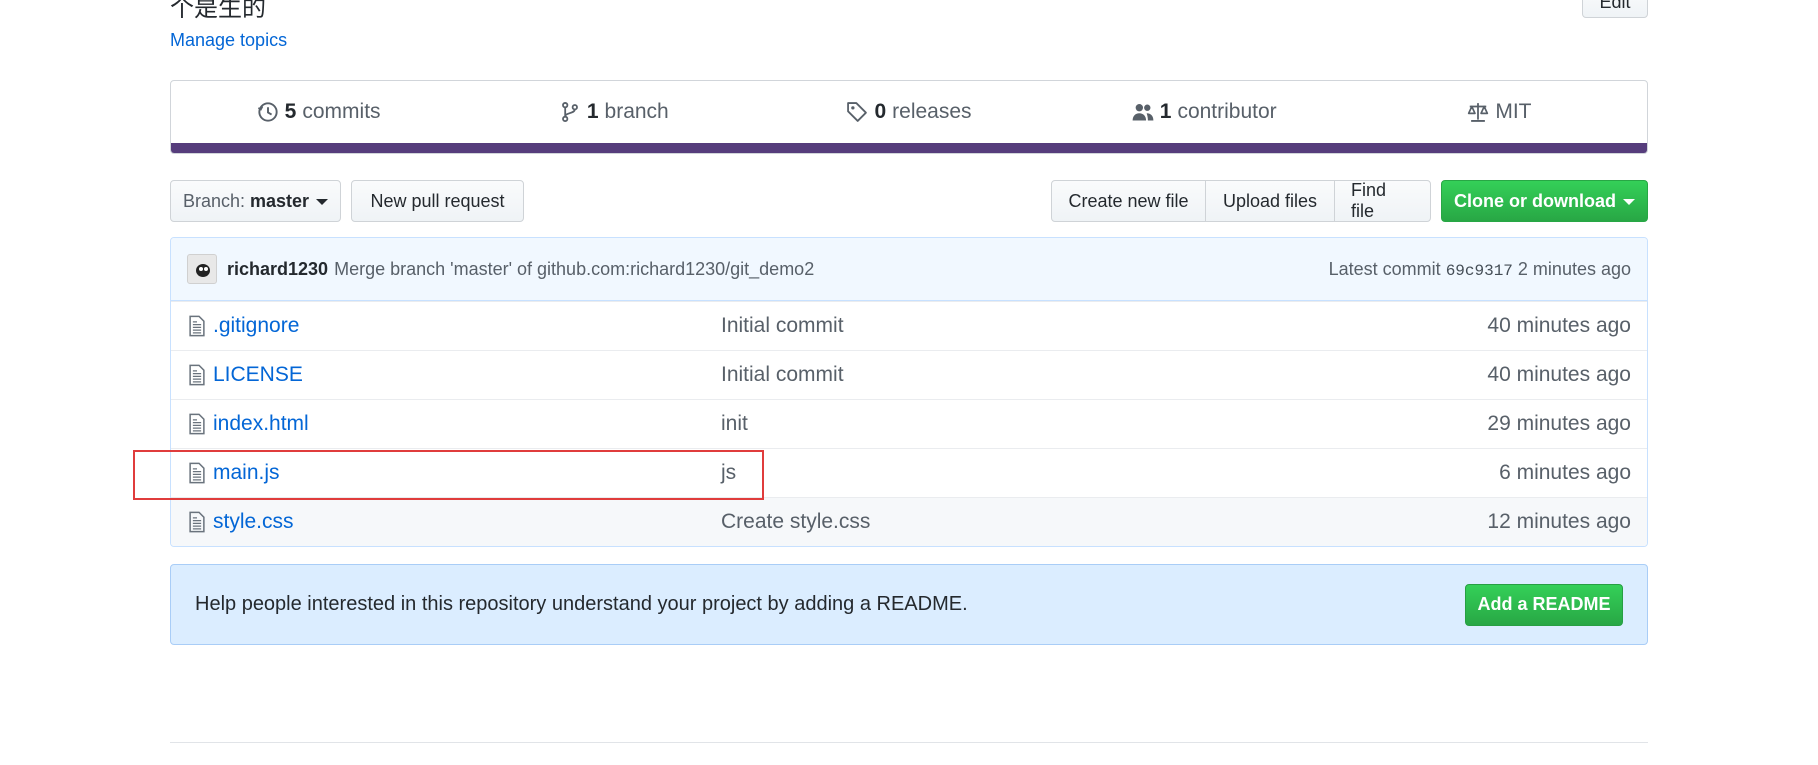  Describe the element at coordinates (569, 112) in the screenshot. I see `branch-icon` at that location.